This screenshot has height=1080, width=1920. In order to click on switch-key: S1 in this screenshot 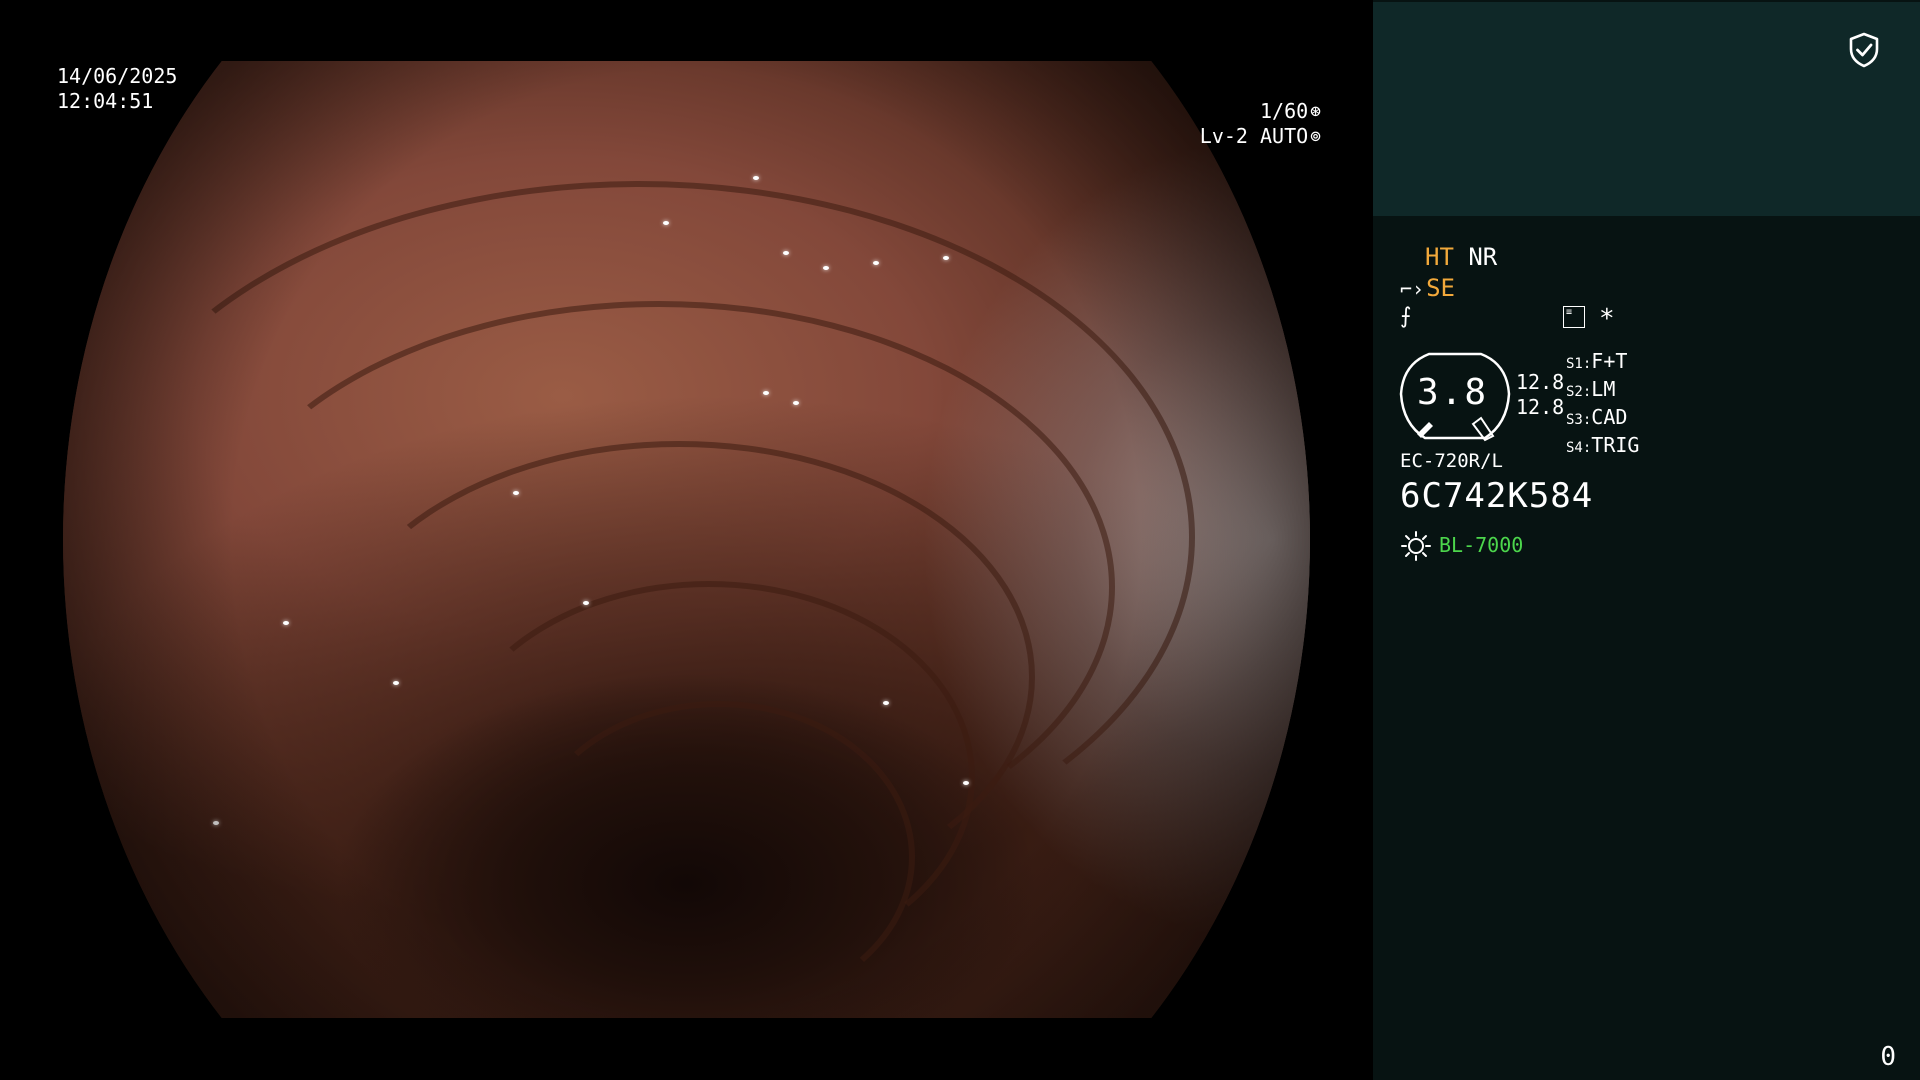, I will do `click(1574, 364)`.